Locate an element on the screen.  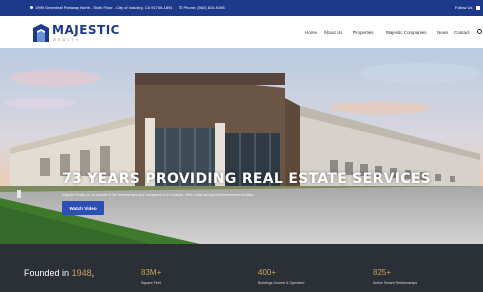
stat-value: 400+ is located at coordinates (267, 272).